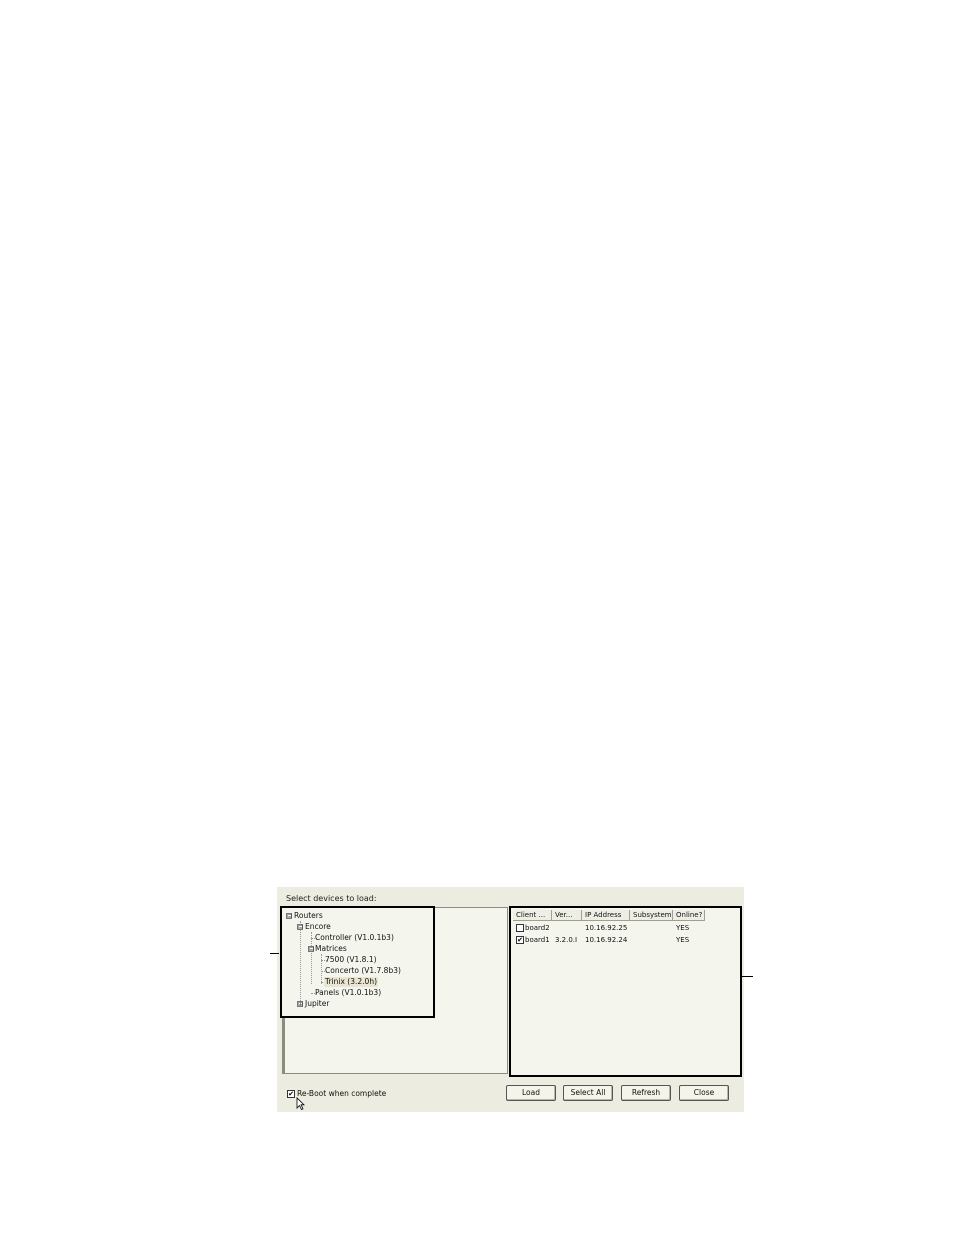 This screenshot has width=954, height=1235. Describe the element at coordinates (331, 898) in the screenshot. I see `dialog-caption: Select devices to load:` at that location.